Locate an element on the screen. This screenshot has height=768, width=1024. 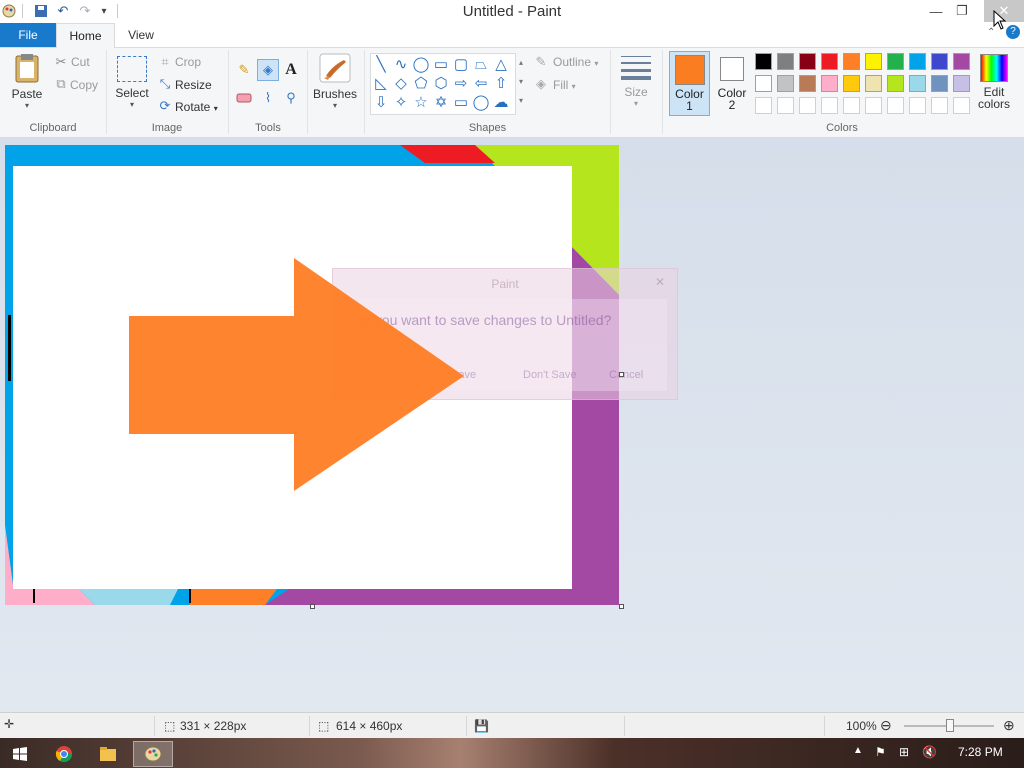
start-button is located at coordinates (20, 754).